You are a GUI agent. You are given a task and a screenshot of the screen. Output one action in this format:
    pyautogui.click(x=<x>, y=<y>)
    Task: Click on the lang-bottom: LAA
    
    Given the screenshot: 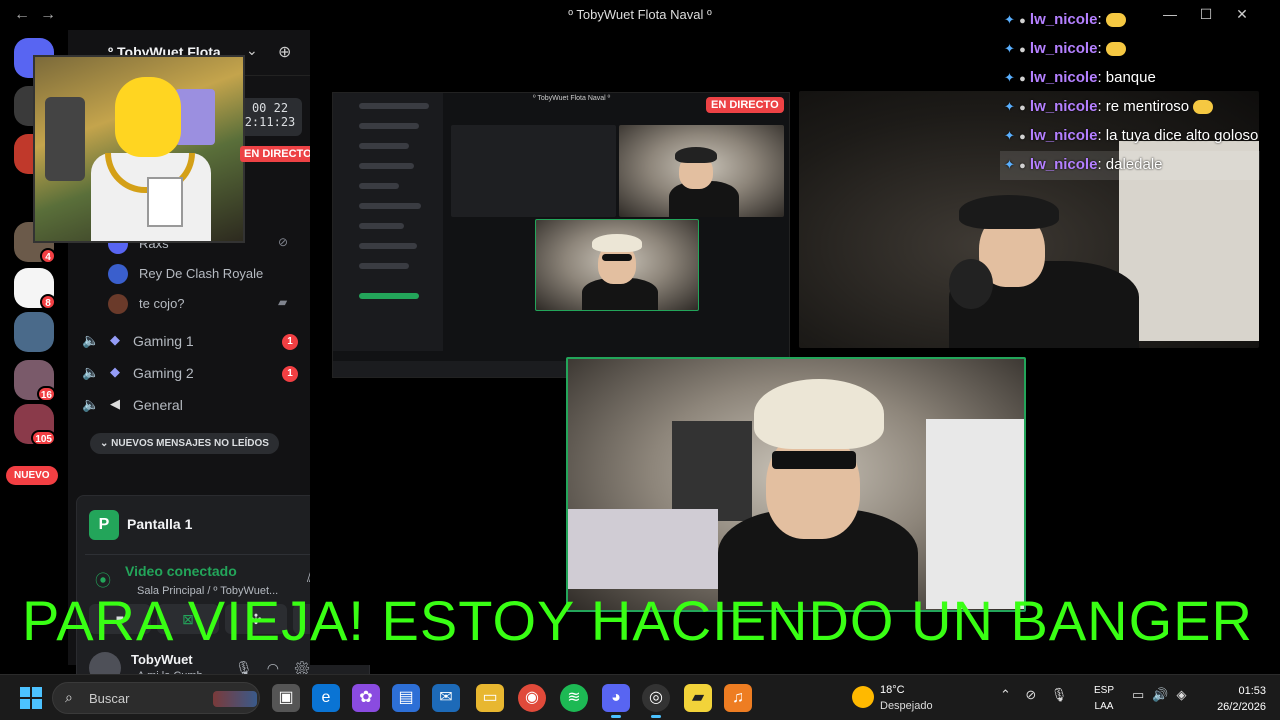 What is the action you would take?
    pyautogui.click(x=1104, y=706)
    